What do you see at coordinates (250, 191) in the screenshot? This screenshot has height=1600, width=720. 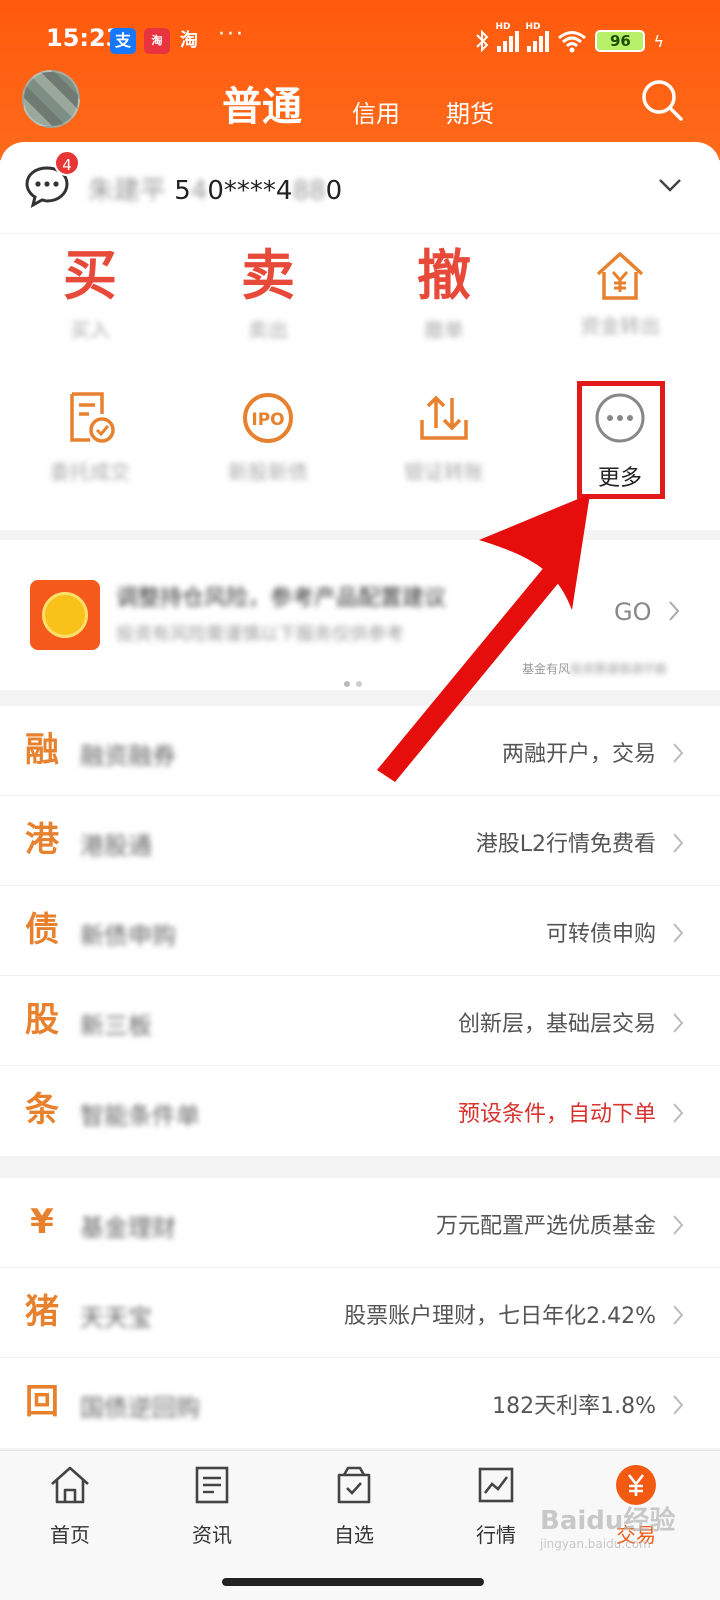 I see `account-id-mid: 0****4` at bounding box center [250, 191].